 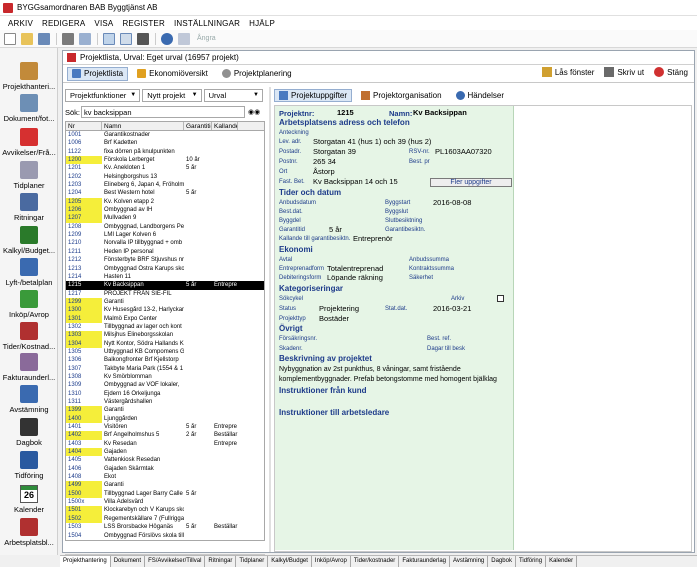 I want to click on print-preview-icon, so click(x=85, y=38).